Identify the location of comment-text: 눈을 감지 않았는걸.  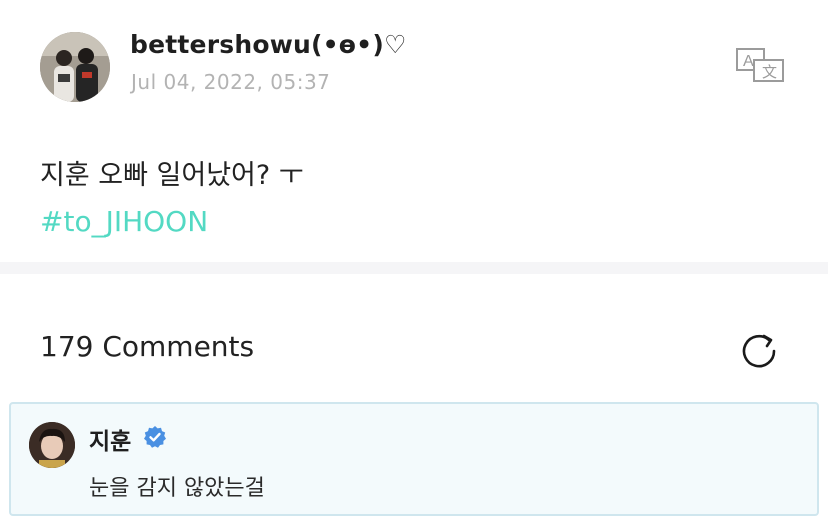
(177, 488).